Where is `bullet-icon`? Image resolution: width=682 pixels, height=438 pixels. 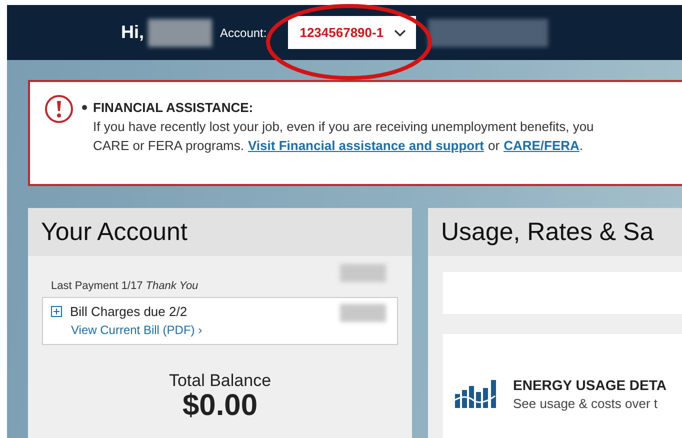
bullet-icon is located at coordinates (84, 107).